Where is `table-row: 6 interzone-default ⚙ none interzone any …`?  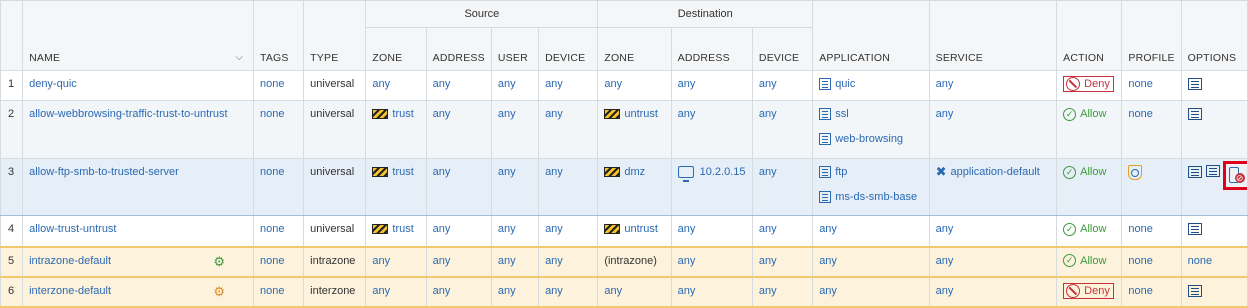 table-row: 6 interzone-default ⚙ none interzone any … is located at coordinates (624, 291).